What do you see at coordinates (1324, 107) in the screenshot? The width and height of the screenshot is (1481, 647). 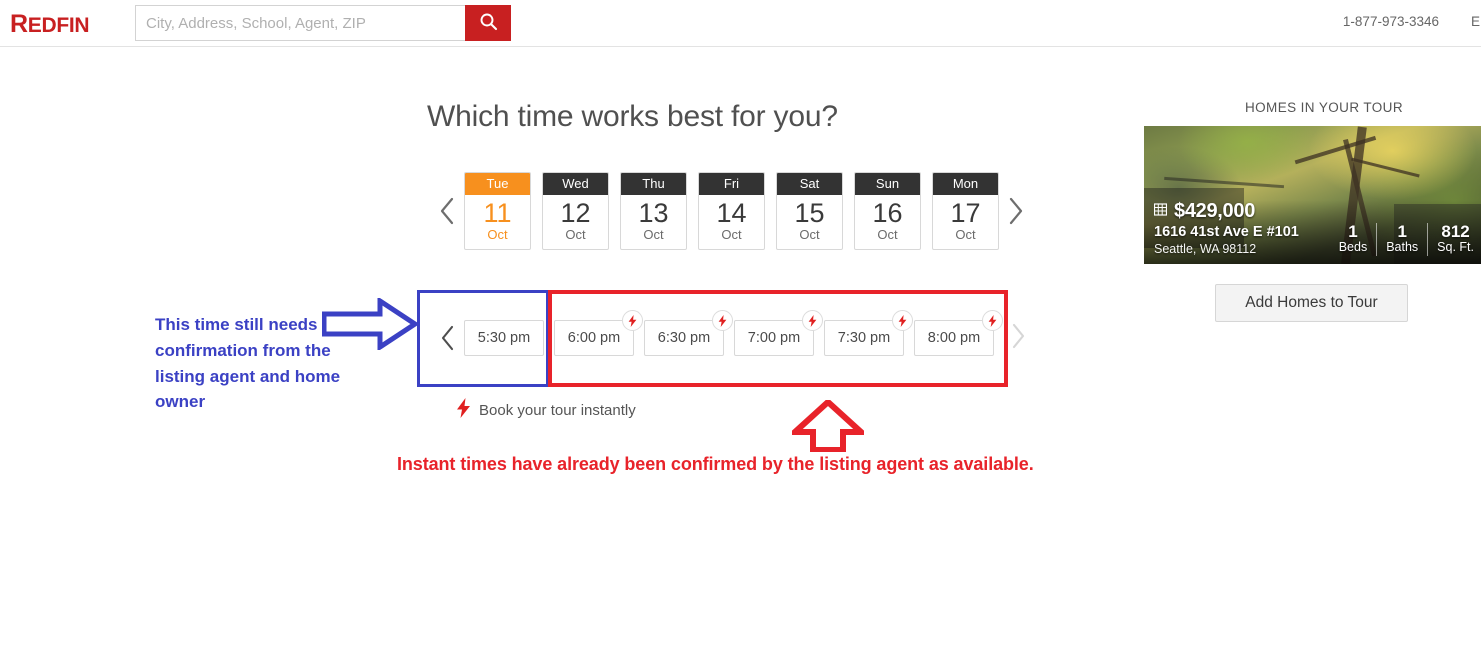 I see `homes-in-tour-label: HOMES IN YOUR TOUR` at bounding box center [1324, 107].